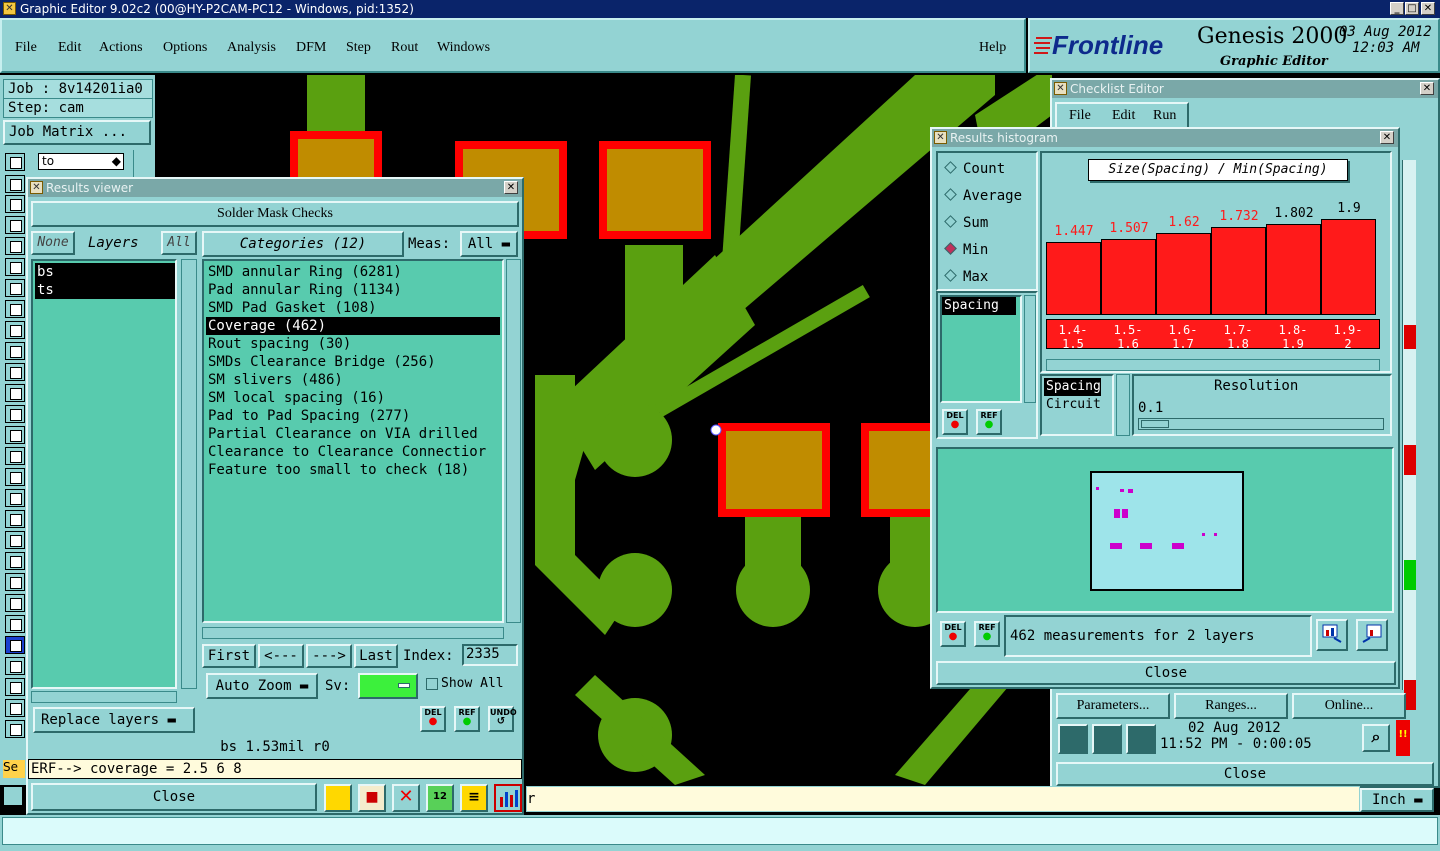  I want to click on radio-average: Average, so click(983, 196).